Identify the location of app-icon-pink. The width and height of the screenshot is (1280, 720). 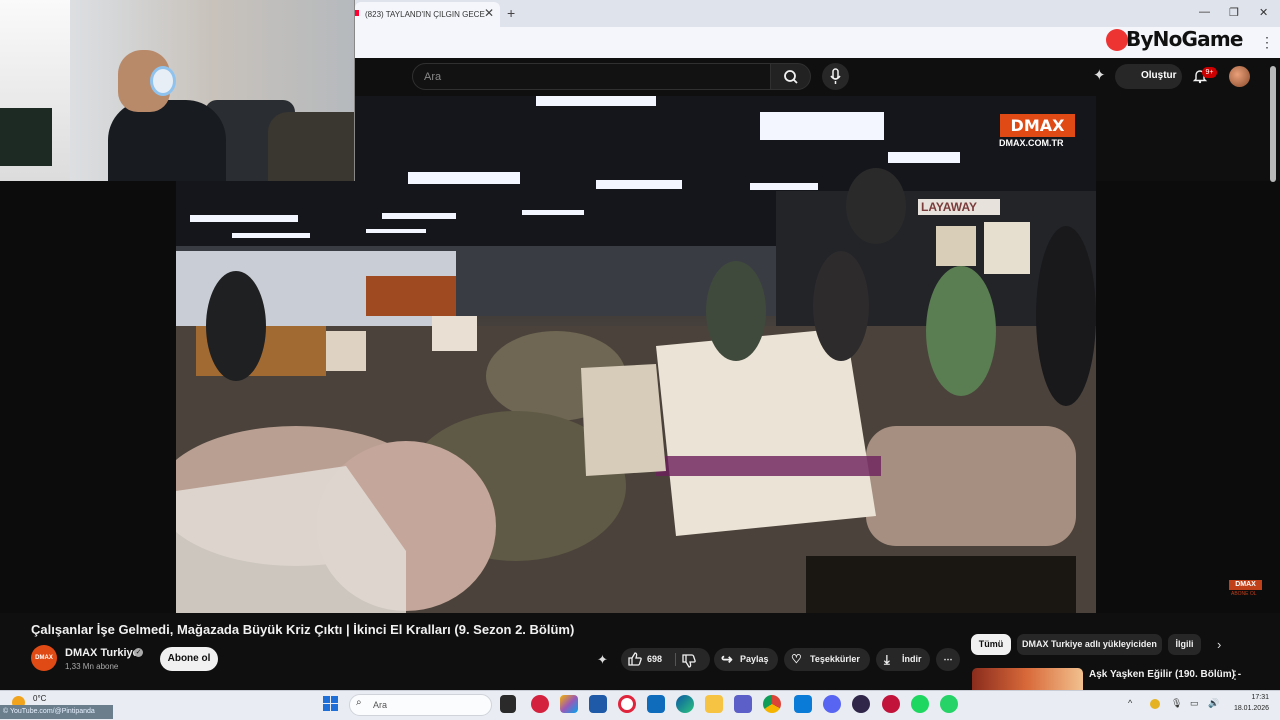
(891, 704).